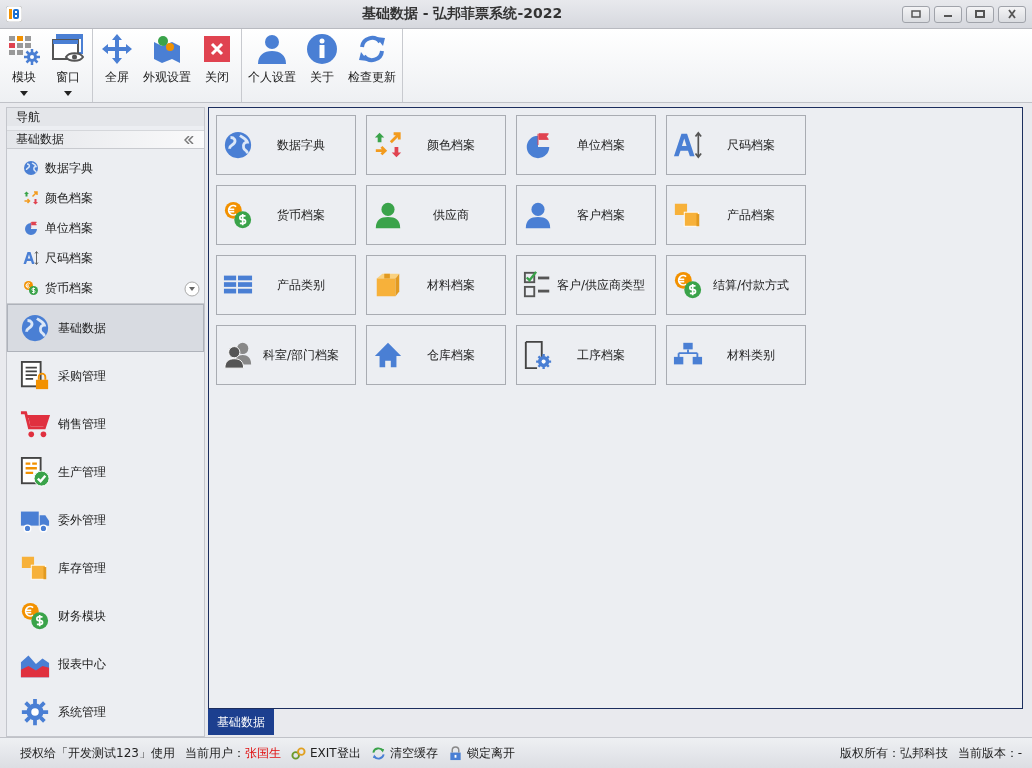 The image size is (1032, 768). I want to click on nav-header: 导航, so click(105, 117).